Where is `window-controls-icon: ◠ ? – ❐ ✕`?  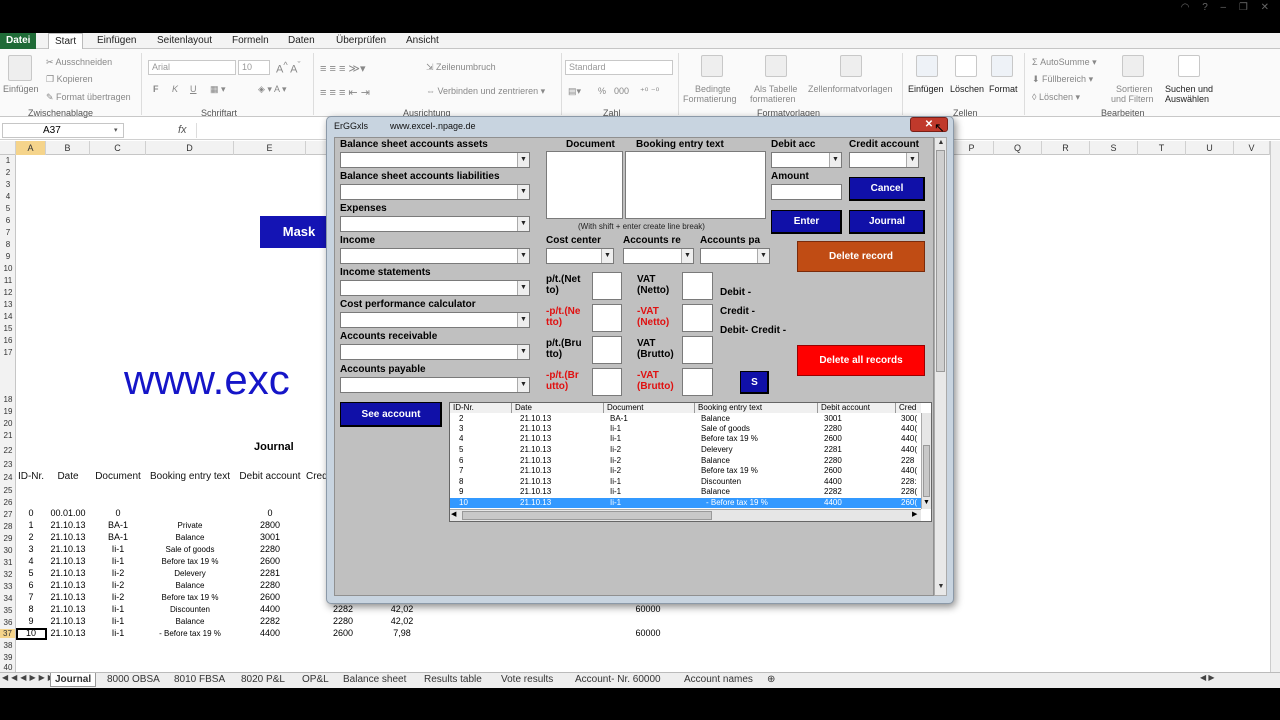 window-controls-icon: ◠ ? – ❐ ✕ is located at coordinates (1227, 7).